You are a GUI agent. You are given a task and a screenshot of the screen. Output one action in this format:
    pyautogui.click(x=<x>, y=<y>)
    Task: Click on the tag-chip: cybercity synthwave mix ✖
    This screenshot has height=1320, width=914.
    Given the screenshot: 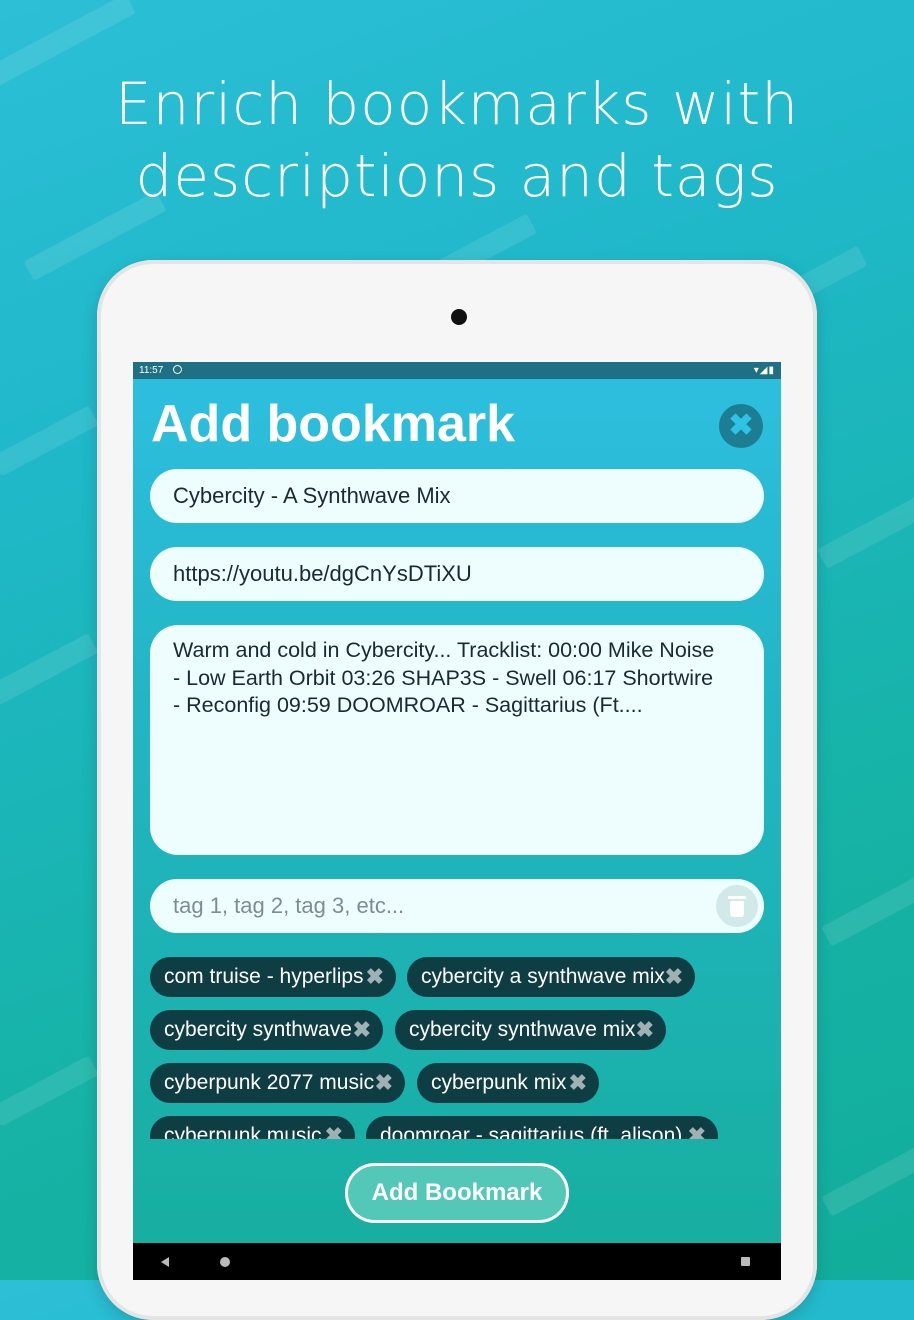 What is the action you would take?
    pyautogui.click(x=530, y=1030)
    